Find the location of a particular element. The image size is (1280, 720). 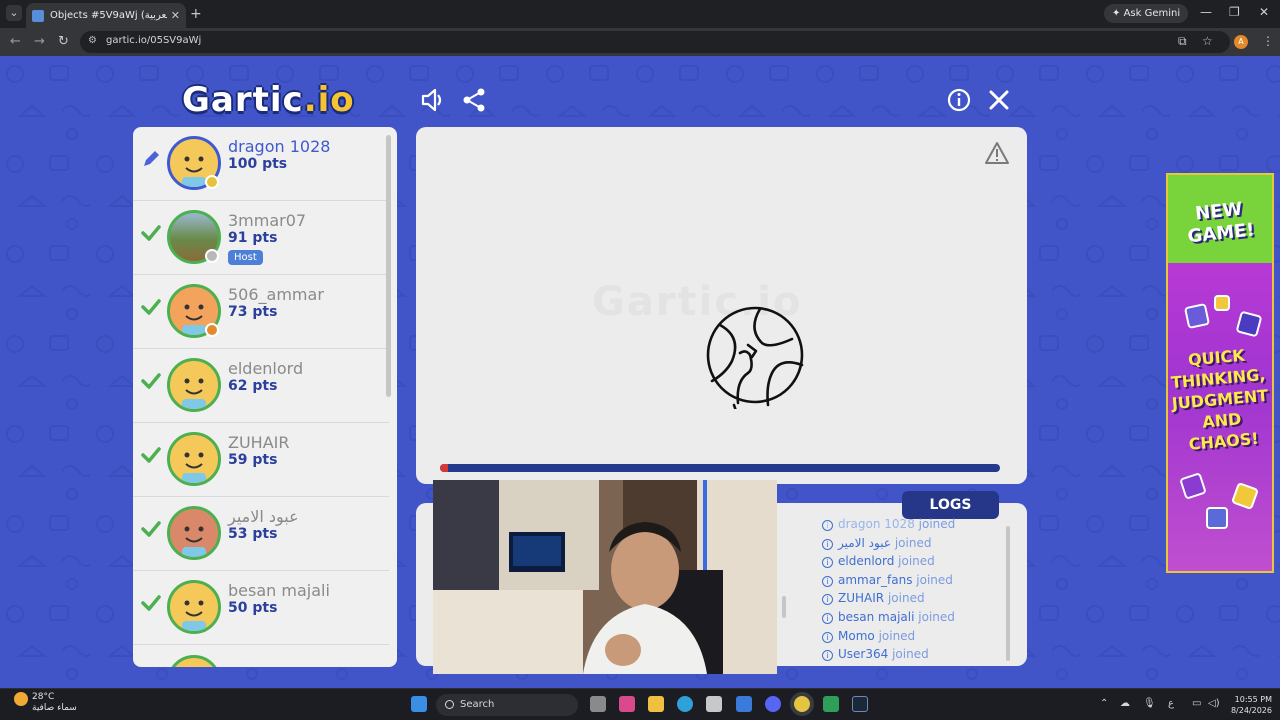

info-icon is located at coordinates (959, 100).